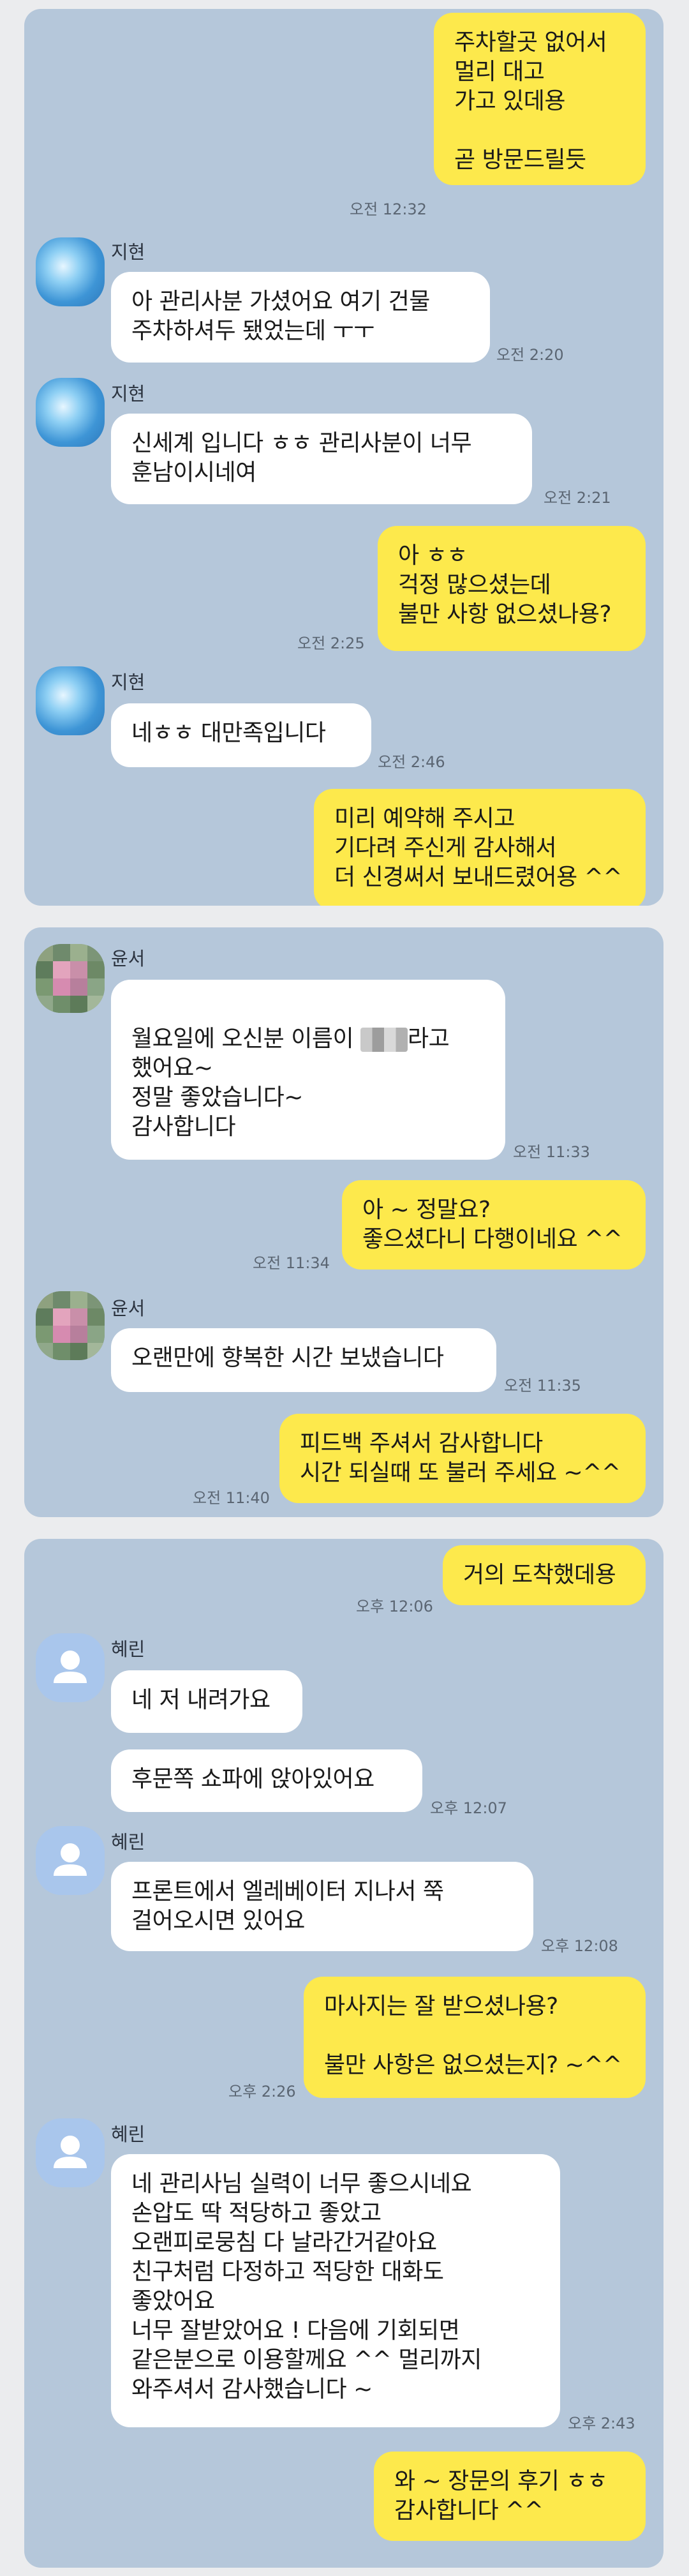 The height and width of the screenshot is (2576, 689). What do you see at coordinates (544, 1575) in the screenshot?
I see `my-message-bubble: 거의 도착했데용` at bounding box center [544, 1575].